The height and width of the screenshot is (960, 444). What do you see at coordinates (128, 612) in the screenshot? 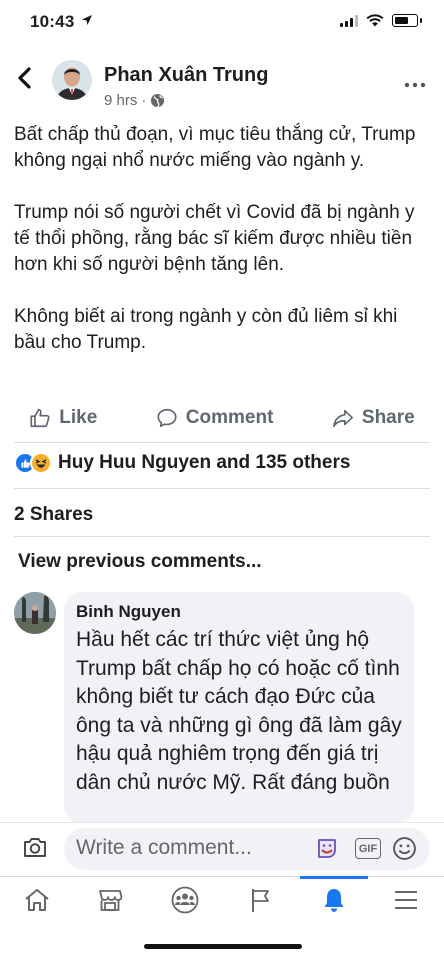
I see `commenter-name: Binh Nguyen` at bounding box center [128, 612].